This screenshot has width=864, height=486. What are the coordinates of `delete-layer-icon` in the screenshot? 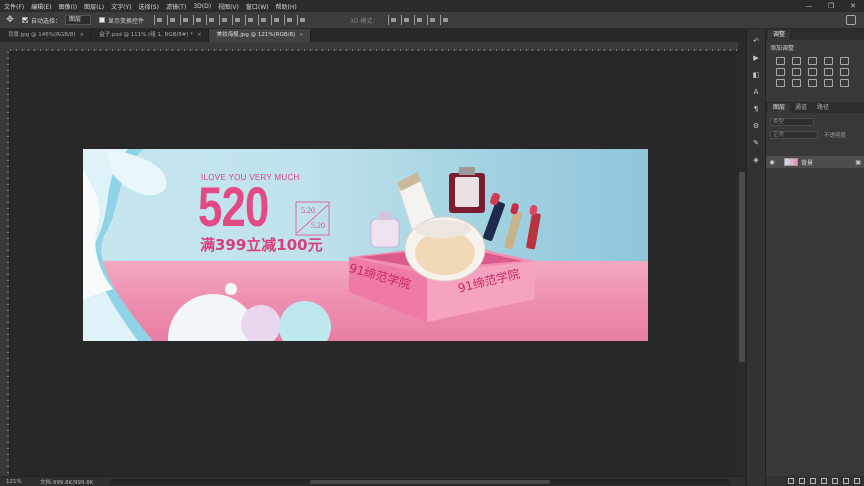 It's located at (857, 481).